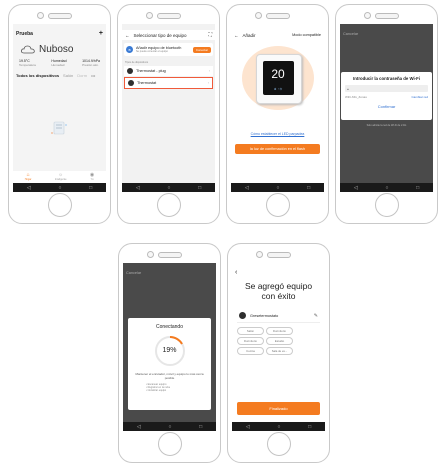  What do you see at coordinates (210, 35) in the screenshot?
I see `scan-icon: ⛶` at bounding box center [210, 35].